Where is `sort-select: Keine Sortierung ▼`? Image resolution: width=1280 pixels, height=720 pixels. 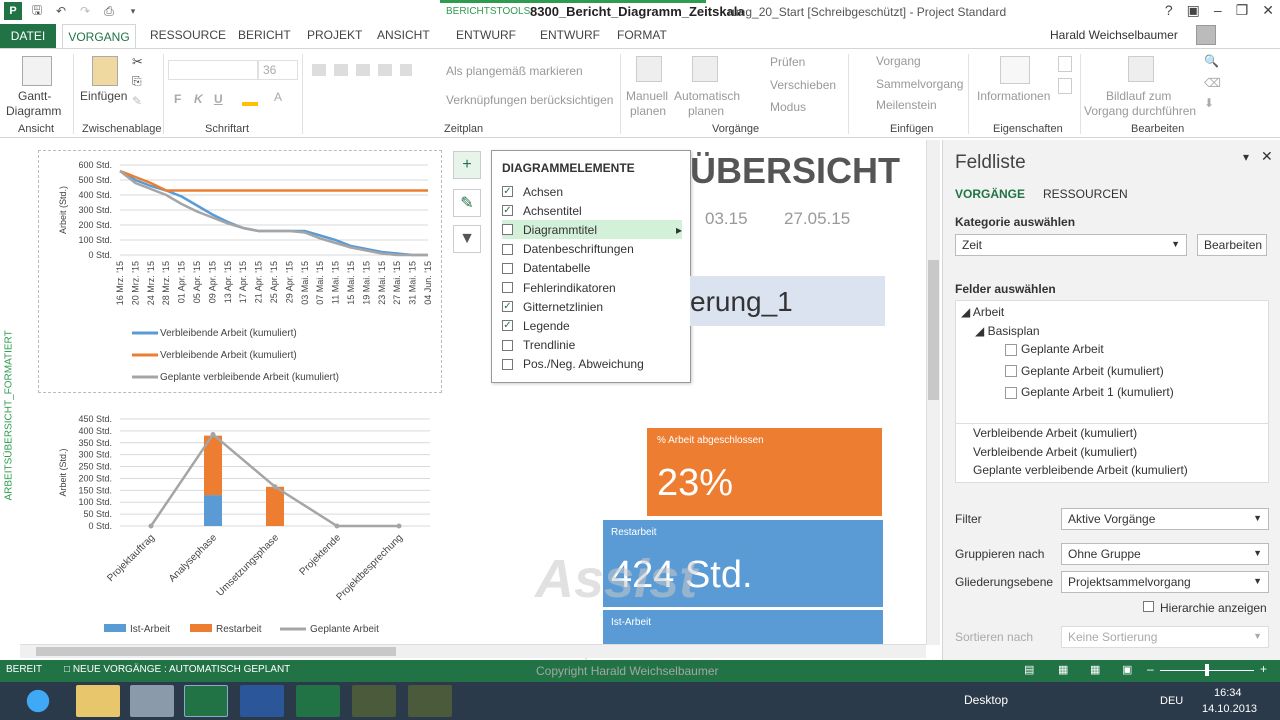
sort-select: Keine Sortierung ▼ is located at coordinates (1165, 637).